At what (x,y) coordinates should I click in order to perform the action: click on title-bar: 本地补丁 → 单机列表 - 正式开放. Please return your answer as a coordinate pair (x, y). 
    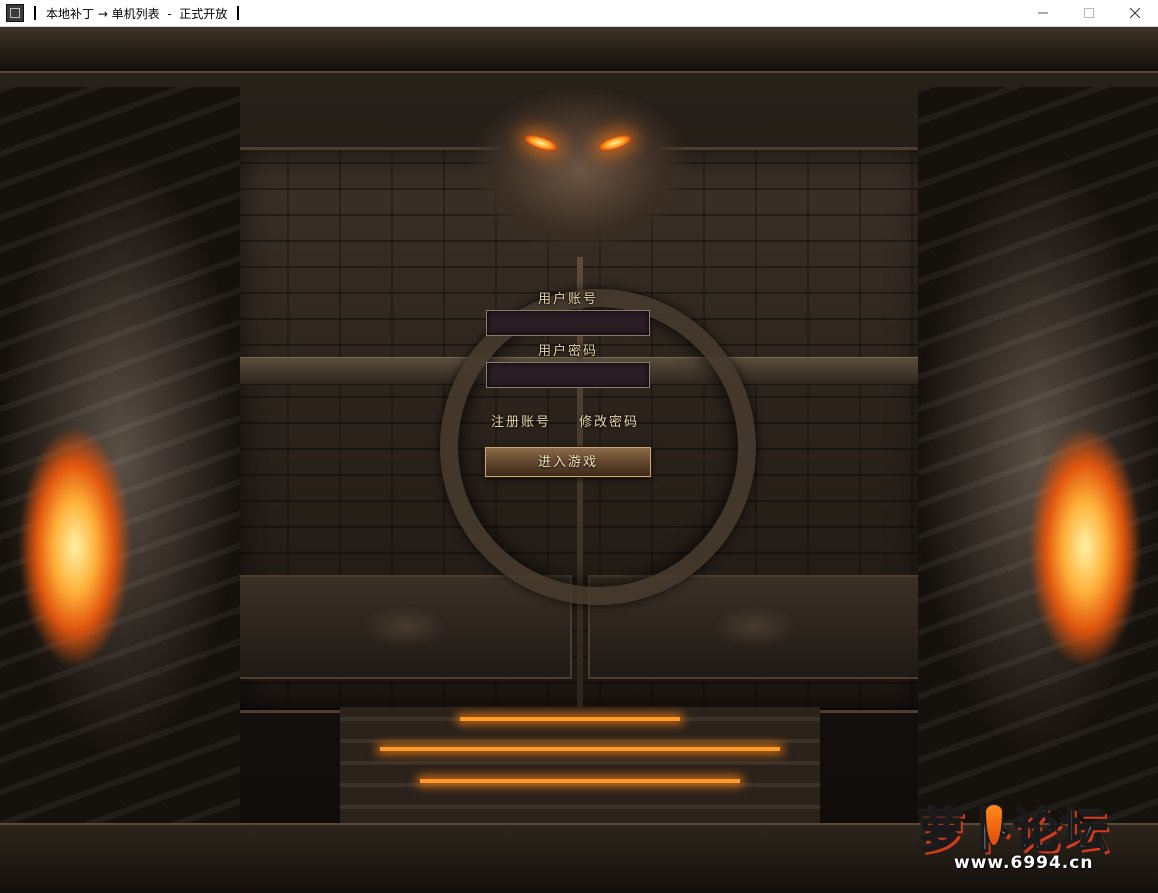
    Looking at the image, I should click on (579, 13).